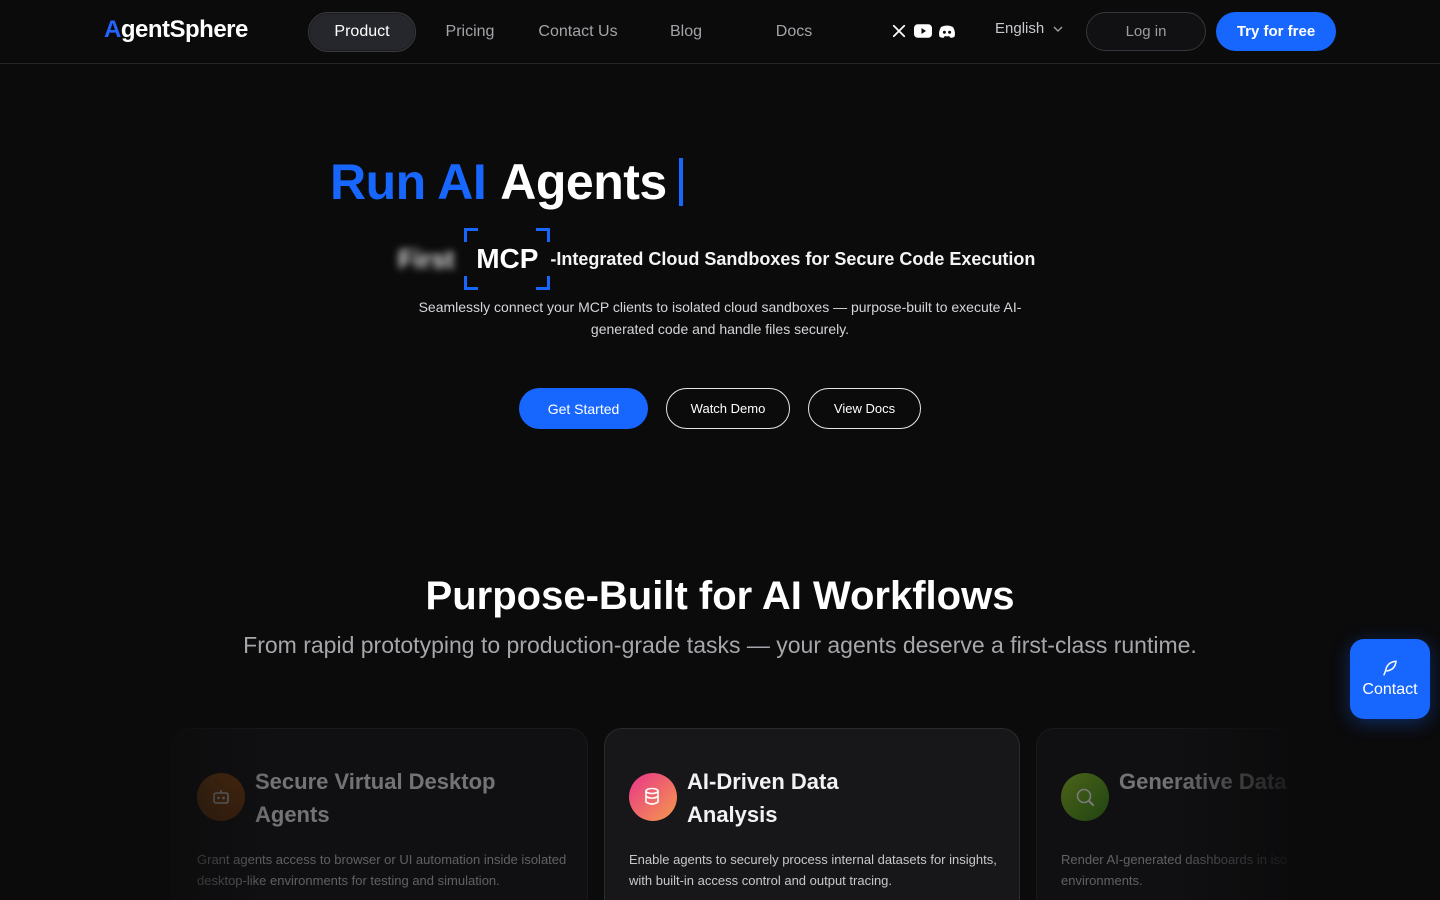  I want to click on x-icon, so click(899, 31).